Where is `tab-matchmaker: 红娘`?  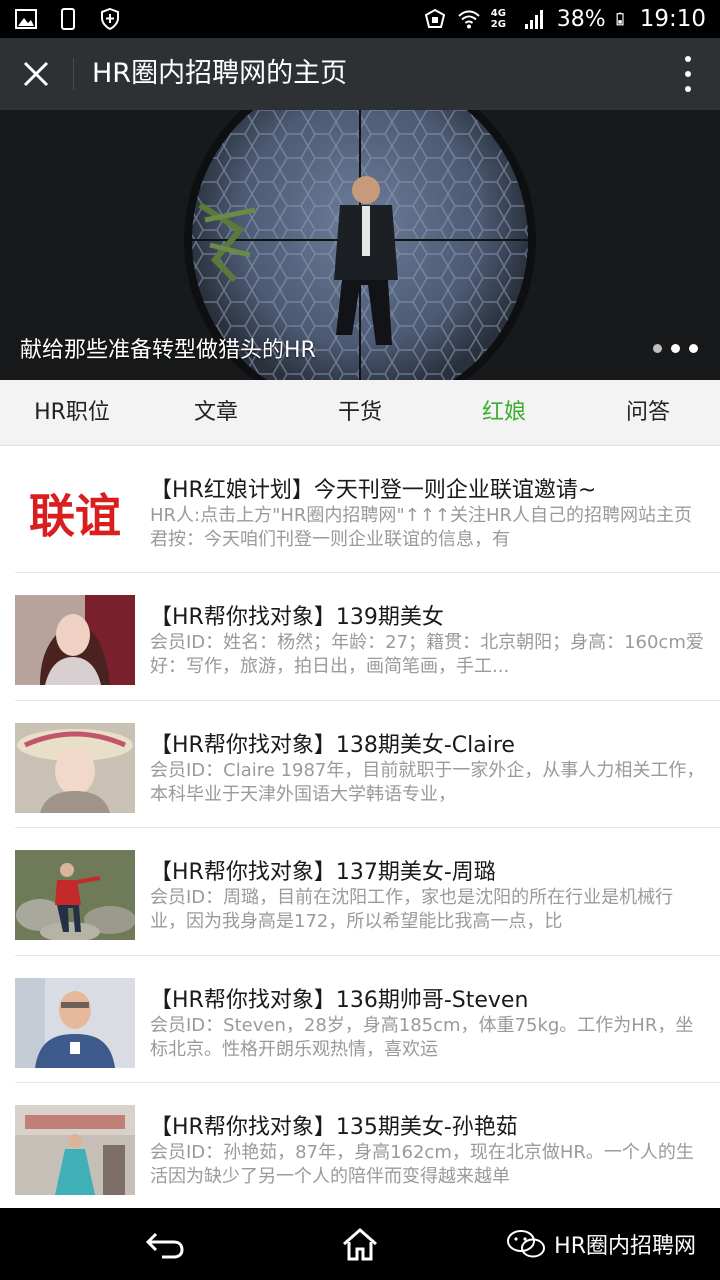 tab-matchmaker: 红娘 is located at coordinates (504, 412).